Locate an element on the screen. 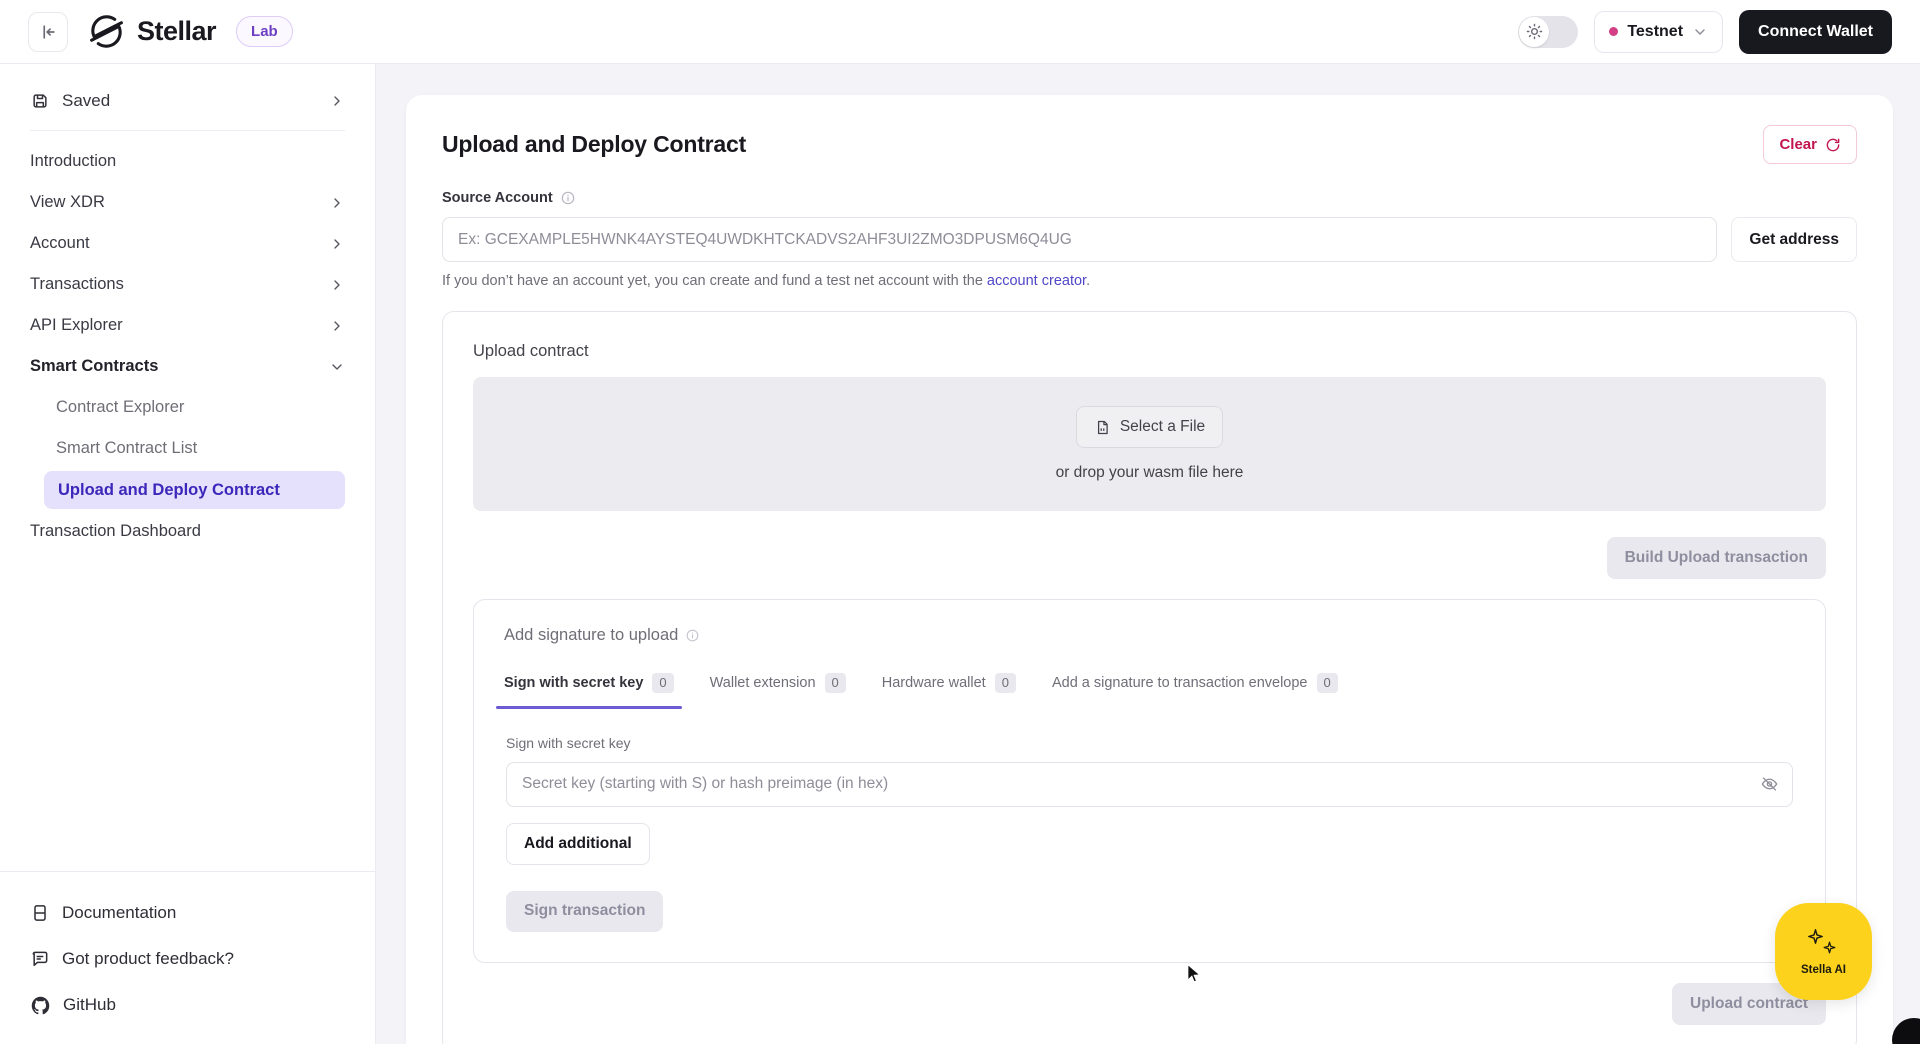  tab-hardware-wallet: Hardware wallet 0 is located at coordinates (949, 691).